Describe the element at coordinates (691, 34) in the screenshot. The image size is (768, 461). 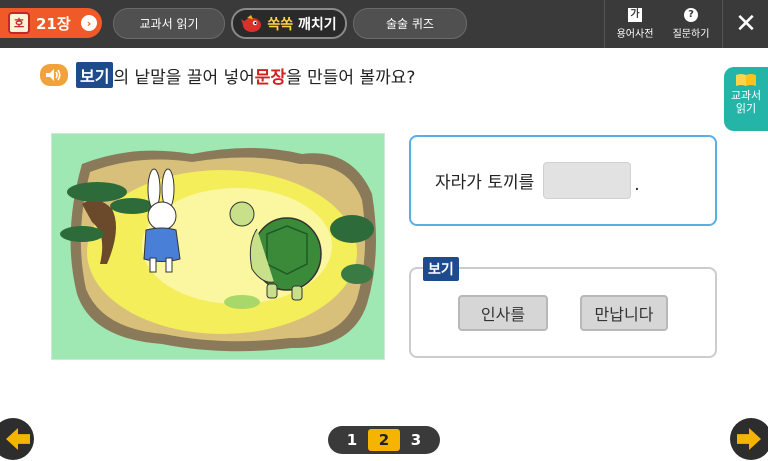
I see `help-label: 질문하기` at that location.